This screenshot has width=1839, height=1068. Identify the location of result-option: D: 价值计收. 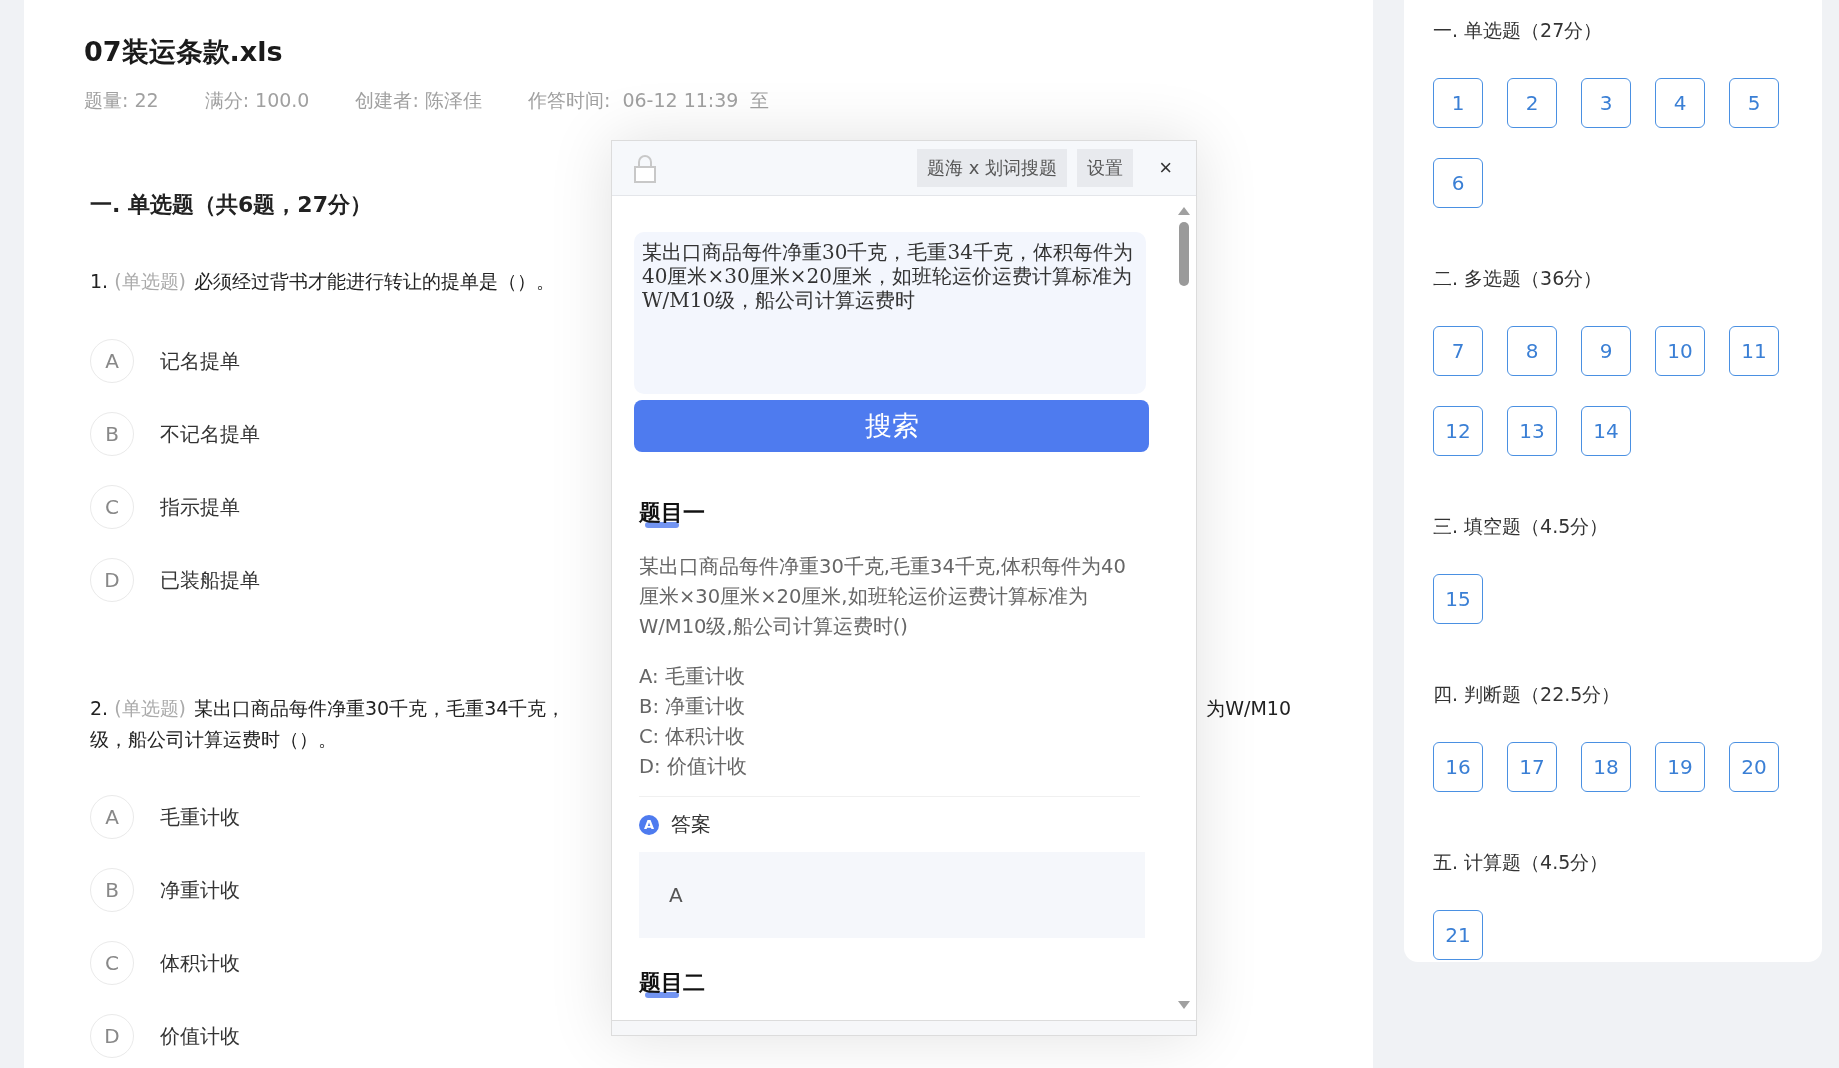
(889, 767).